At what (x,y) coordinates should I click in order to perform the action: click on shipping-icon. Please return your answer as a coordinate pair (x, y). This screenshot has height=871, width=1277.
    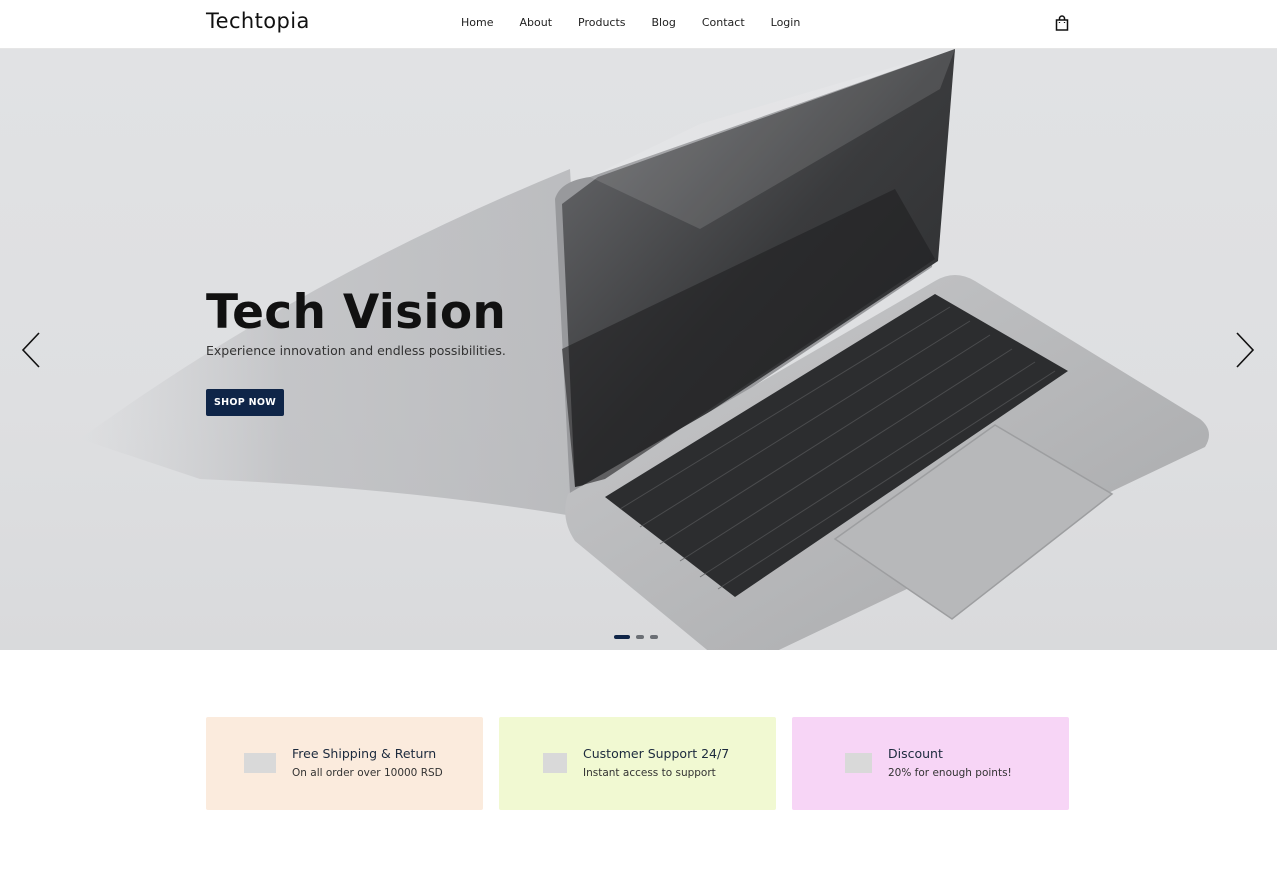
    Looking at the image, I should click on (260, 763).